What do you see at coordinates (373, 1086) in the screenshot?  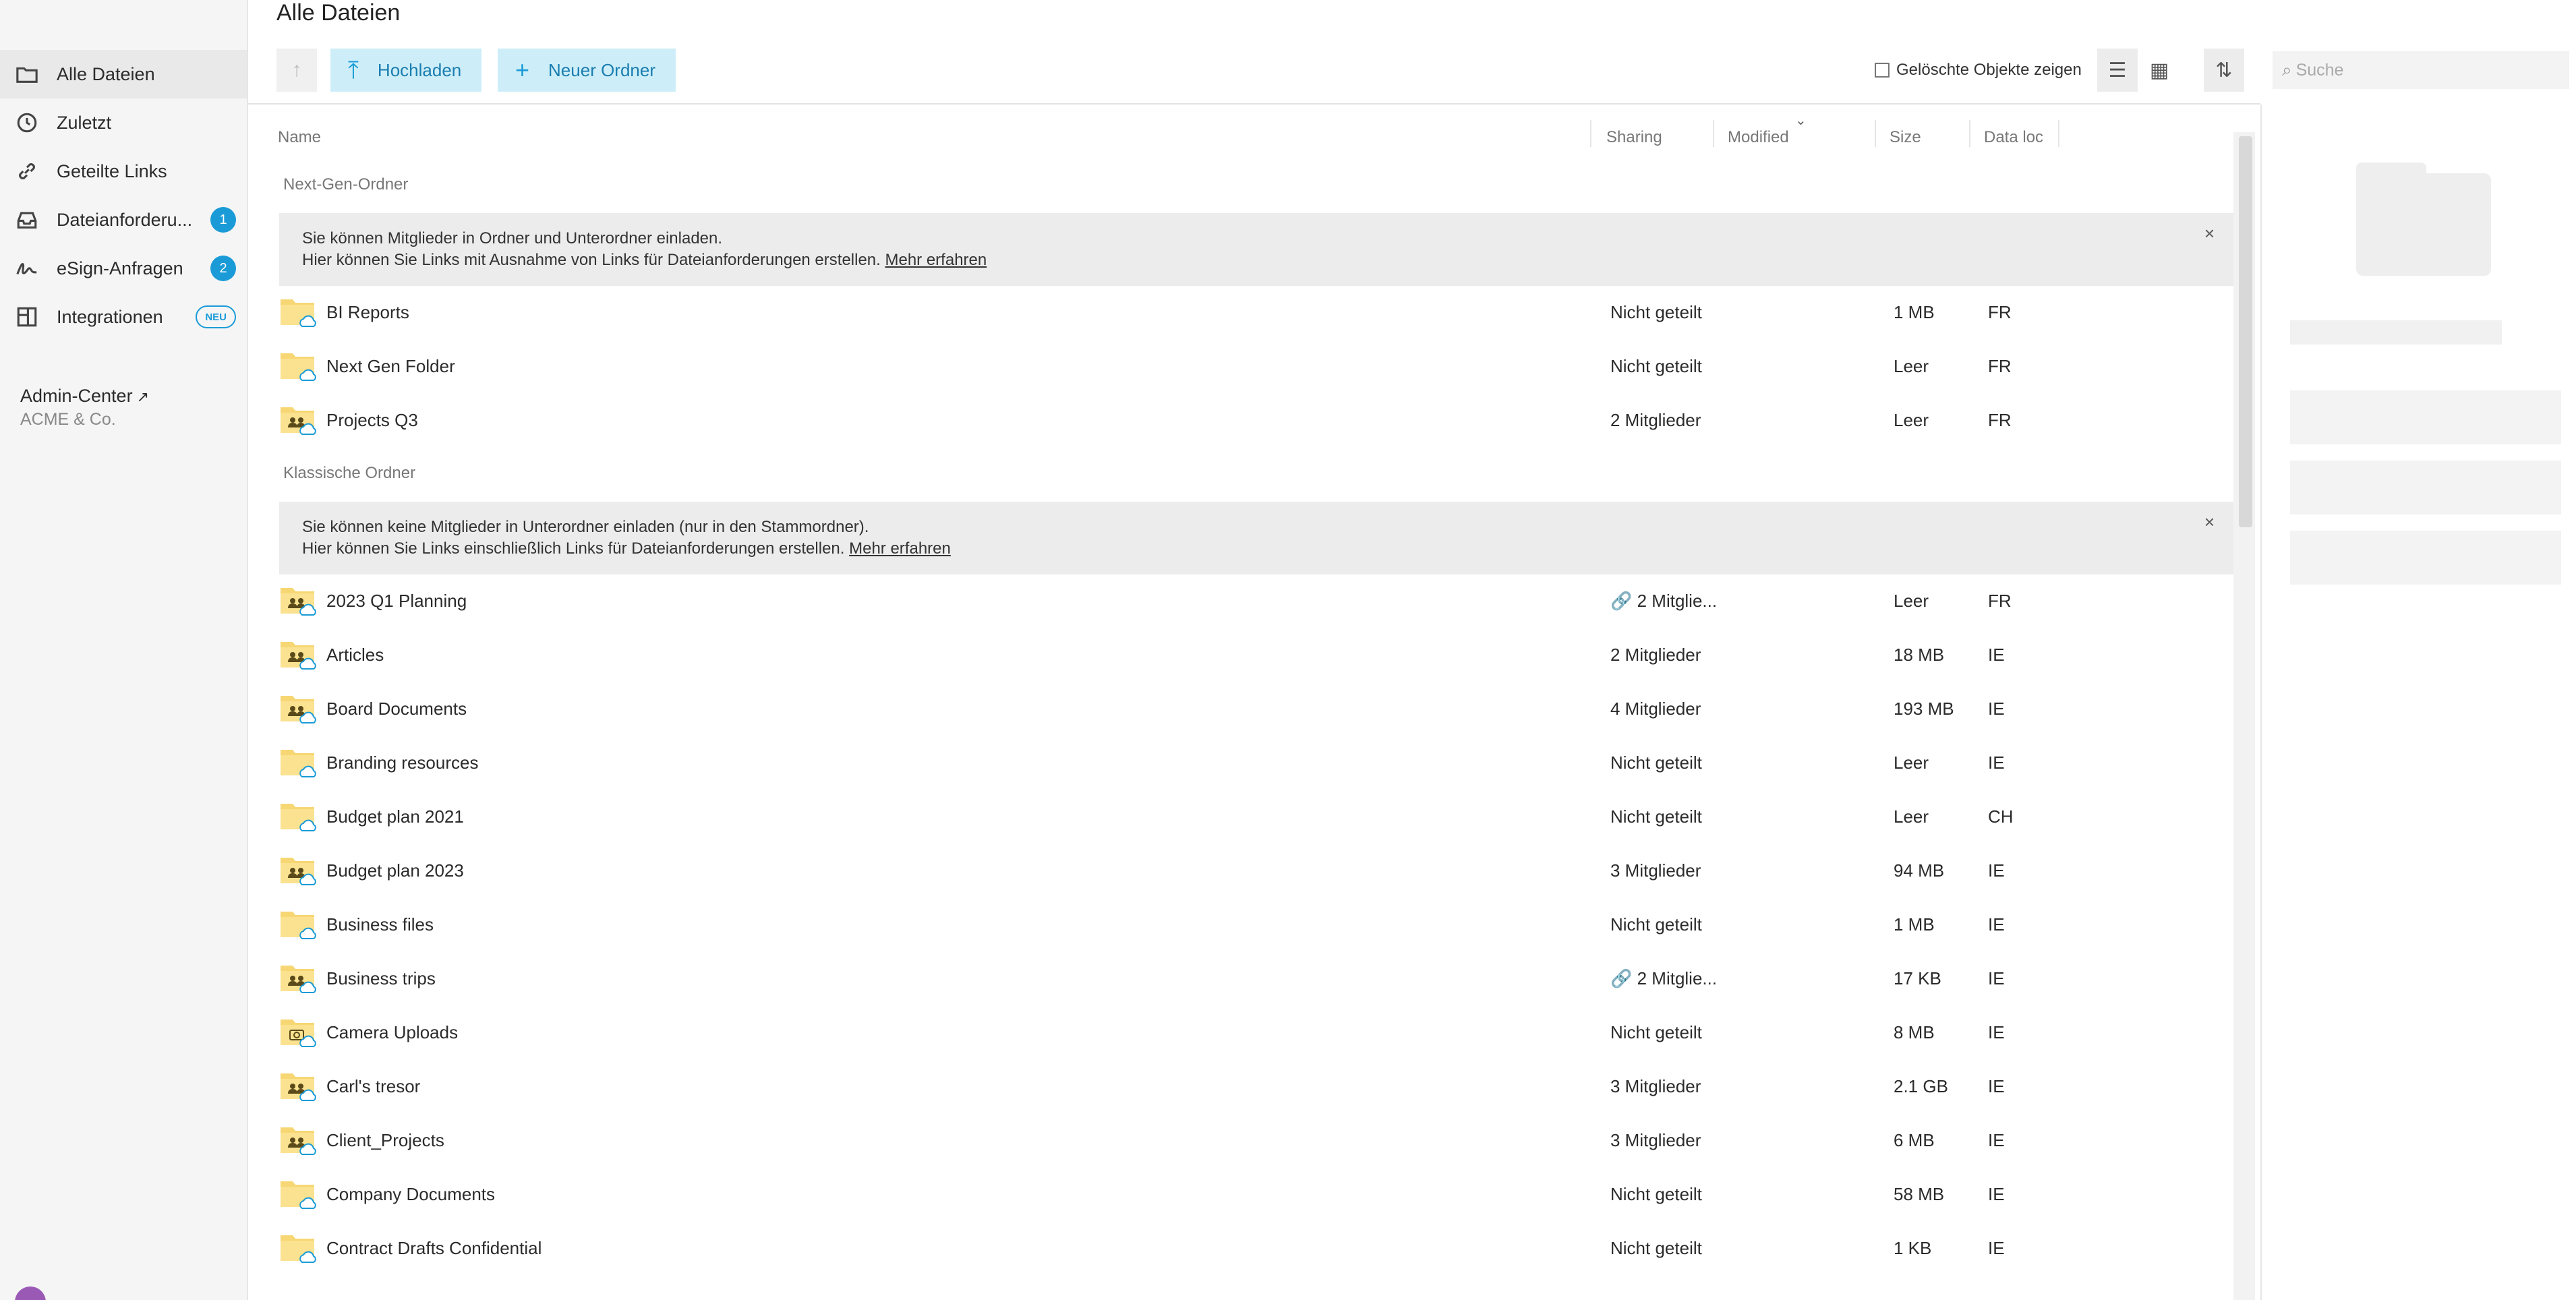 I see `row-name: Carl's tresor` at bounding box center [373, 1086].